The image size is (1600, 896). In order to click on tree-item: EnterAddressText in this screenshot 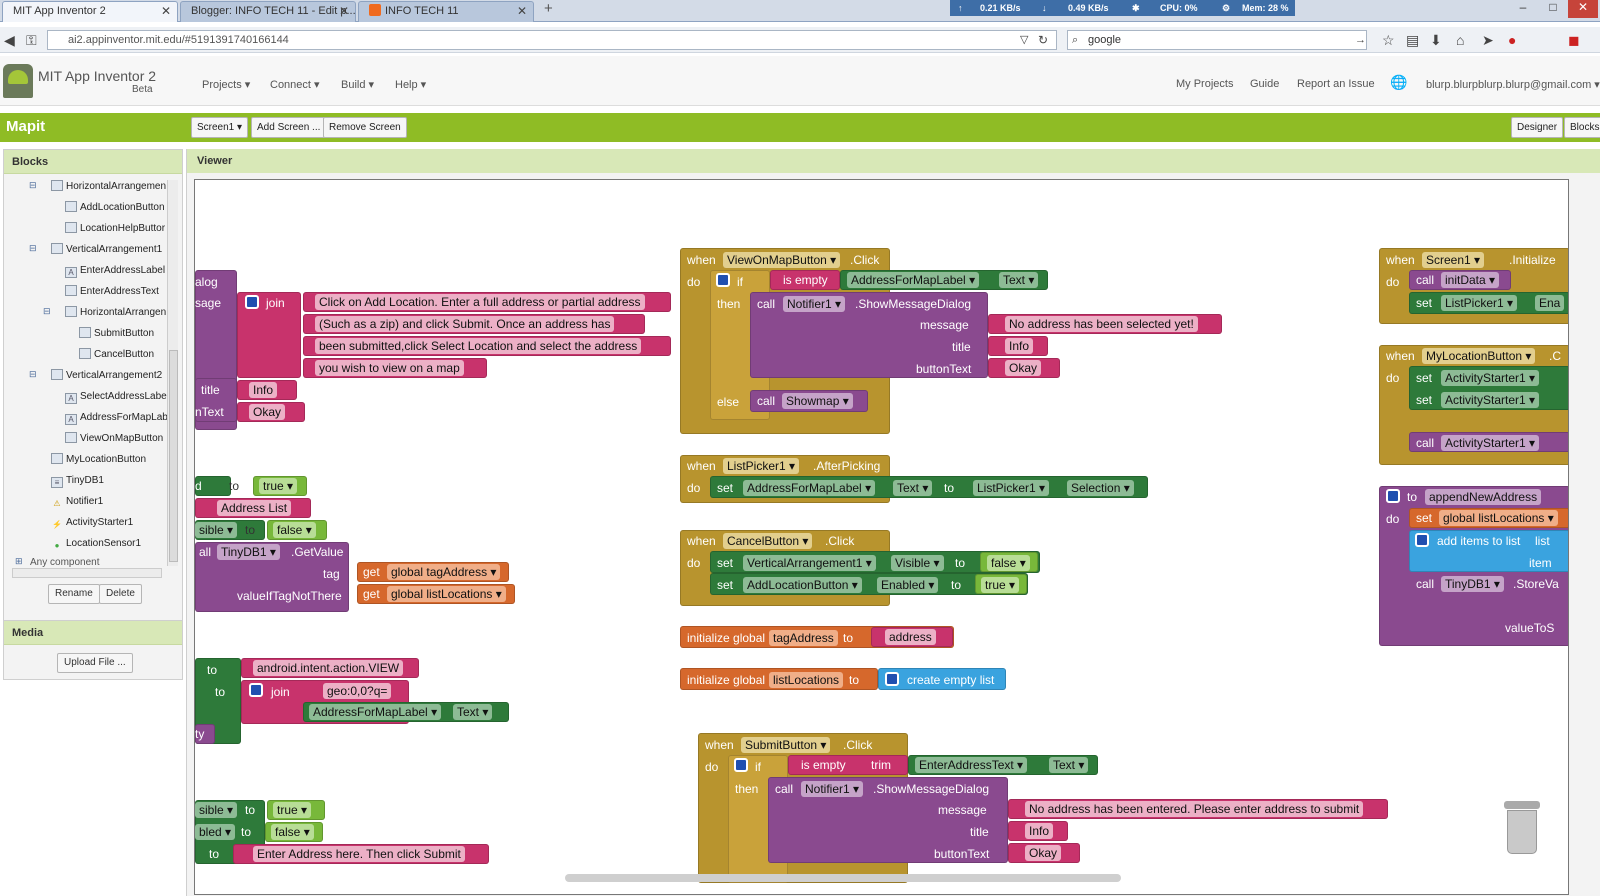, I will do `click(112, 292)`.